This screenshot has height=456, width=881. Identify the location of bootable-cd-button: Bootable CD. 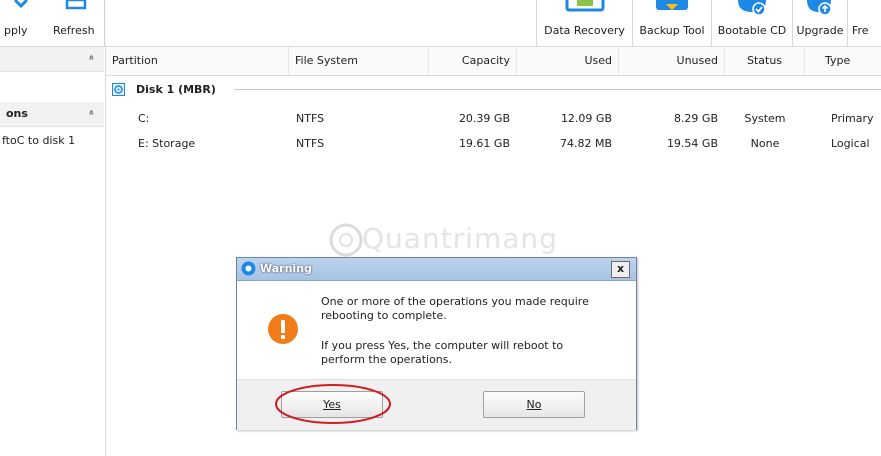
(751, 23).